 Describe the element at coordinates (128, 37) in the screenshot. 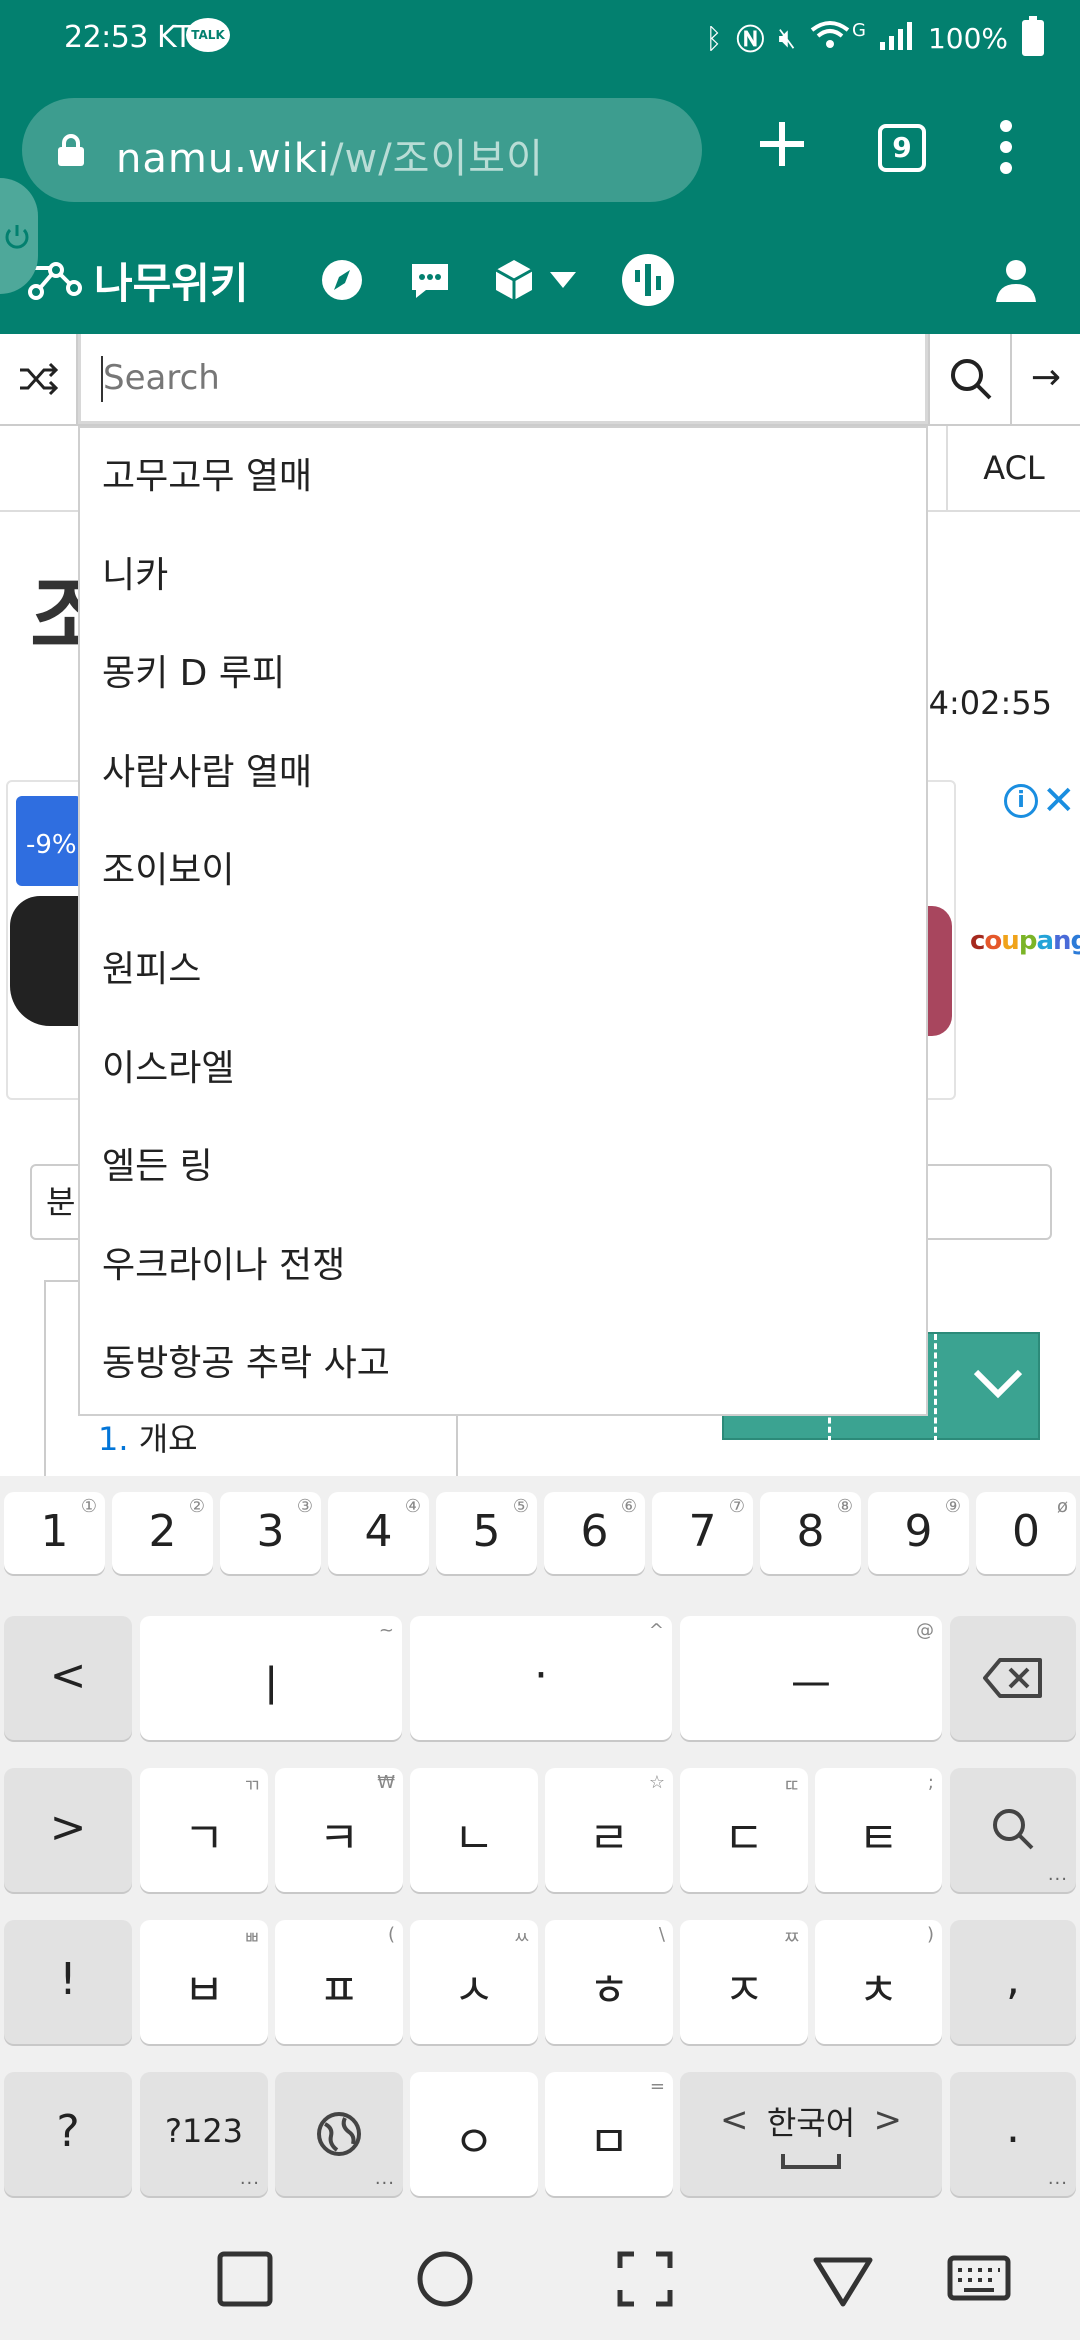

I see `status-time: 22:53 KT` at that location.